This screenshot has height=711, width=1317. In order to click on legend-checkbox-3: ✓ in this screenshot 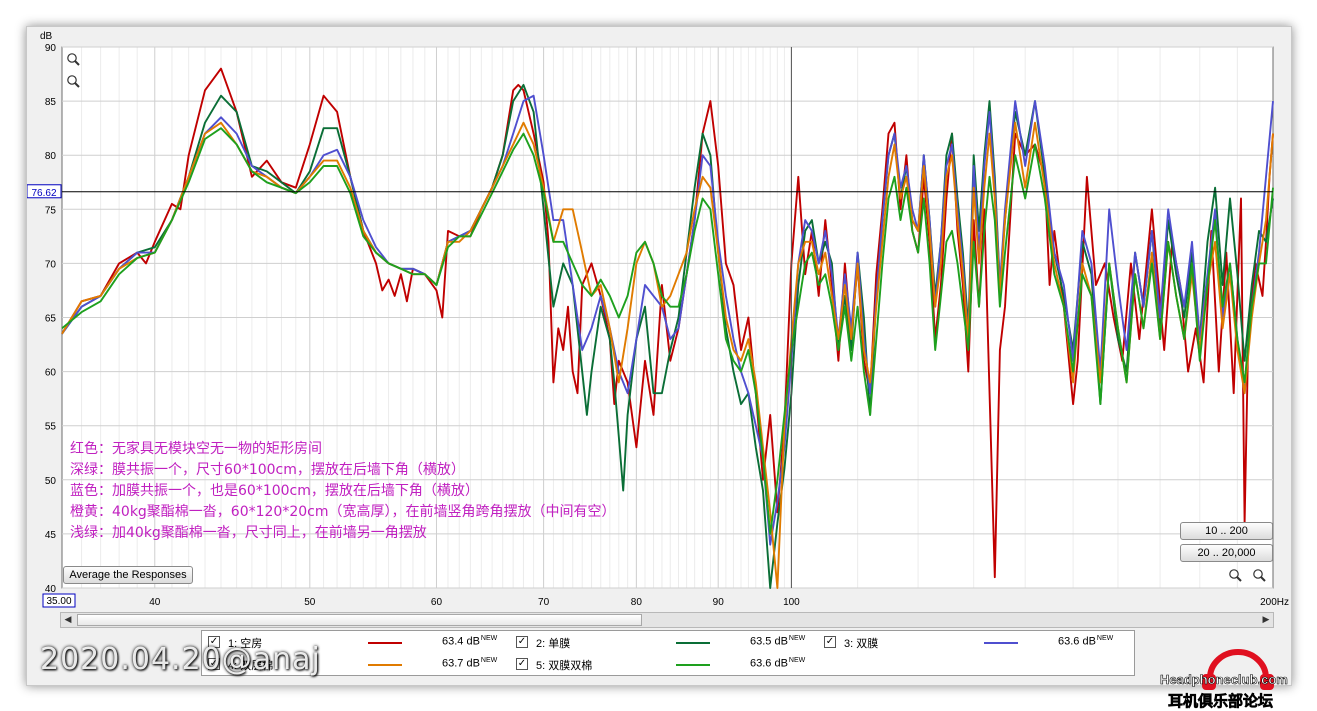, I will do `click(830, 642)`.